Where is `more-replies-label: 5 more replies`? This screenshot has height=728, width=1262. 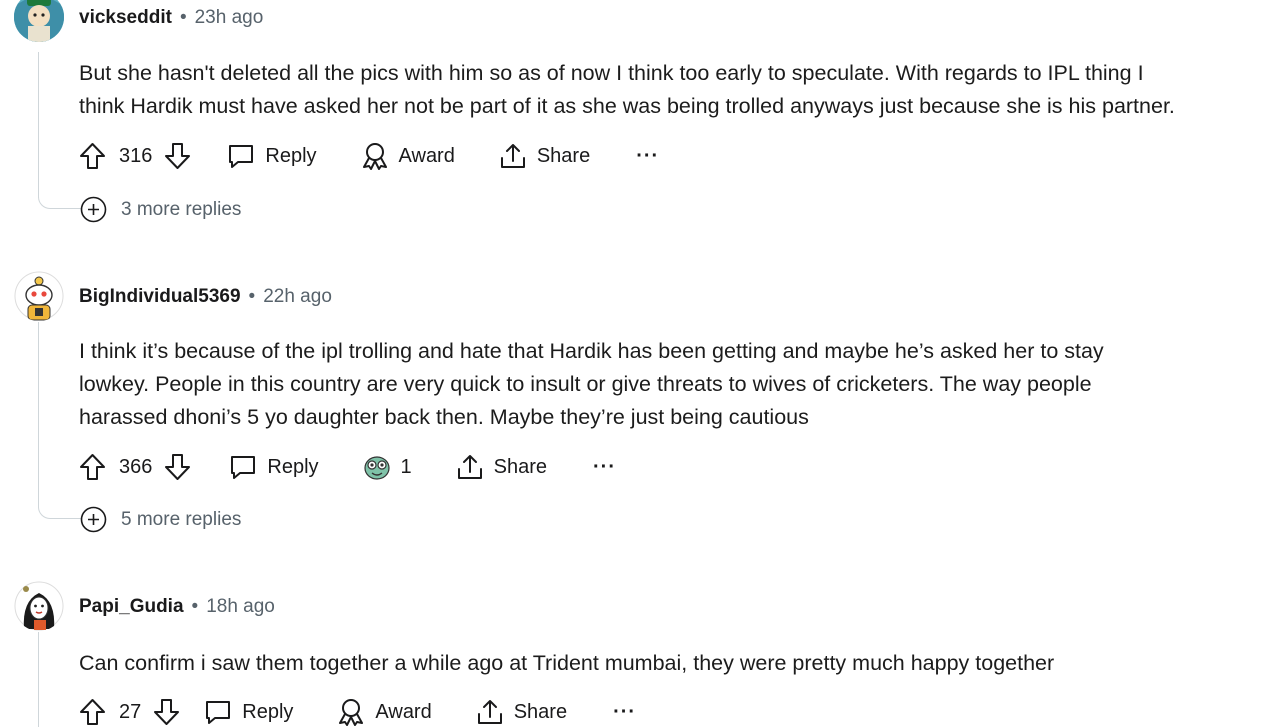
more-replies-label: 5 more replies is located at coordinates (181, 519).